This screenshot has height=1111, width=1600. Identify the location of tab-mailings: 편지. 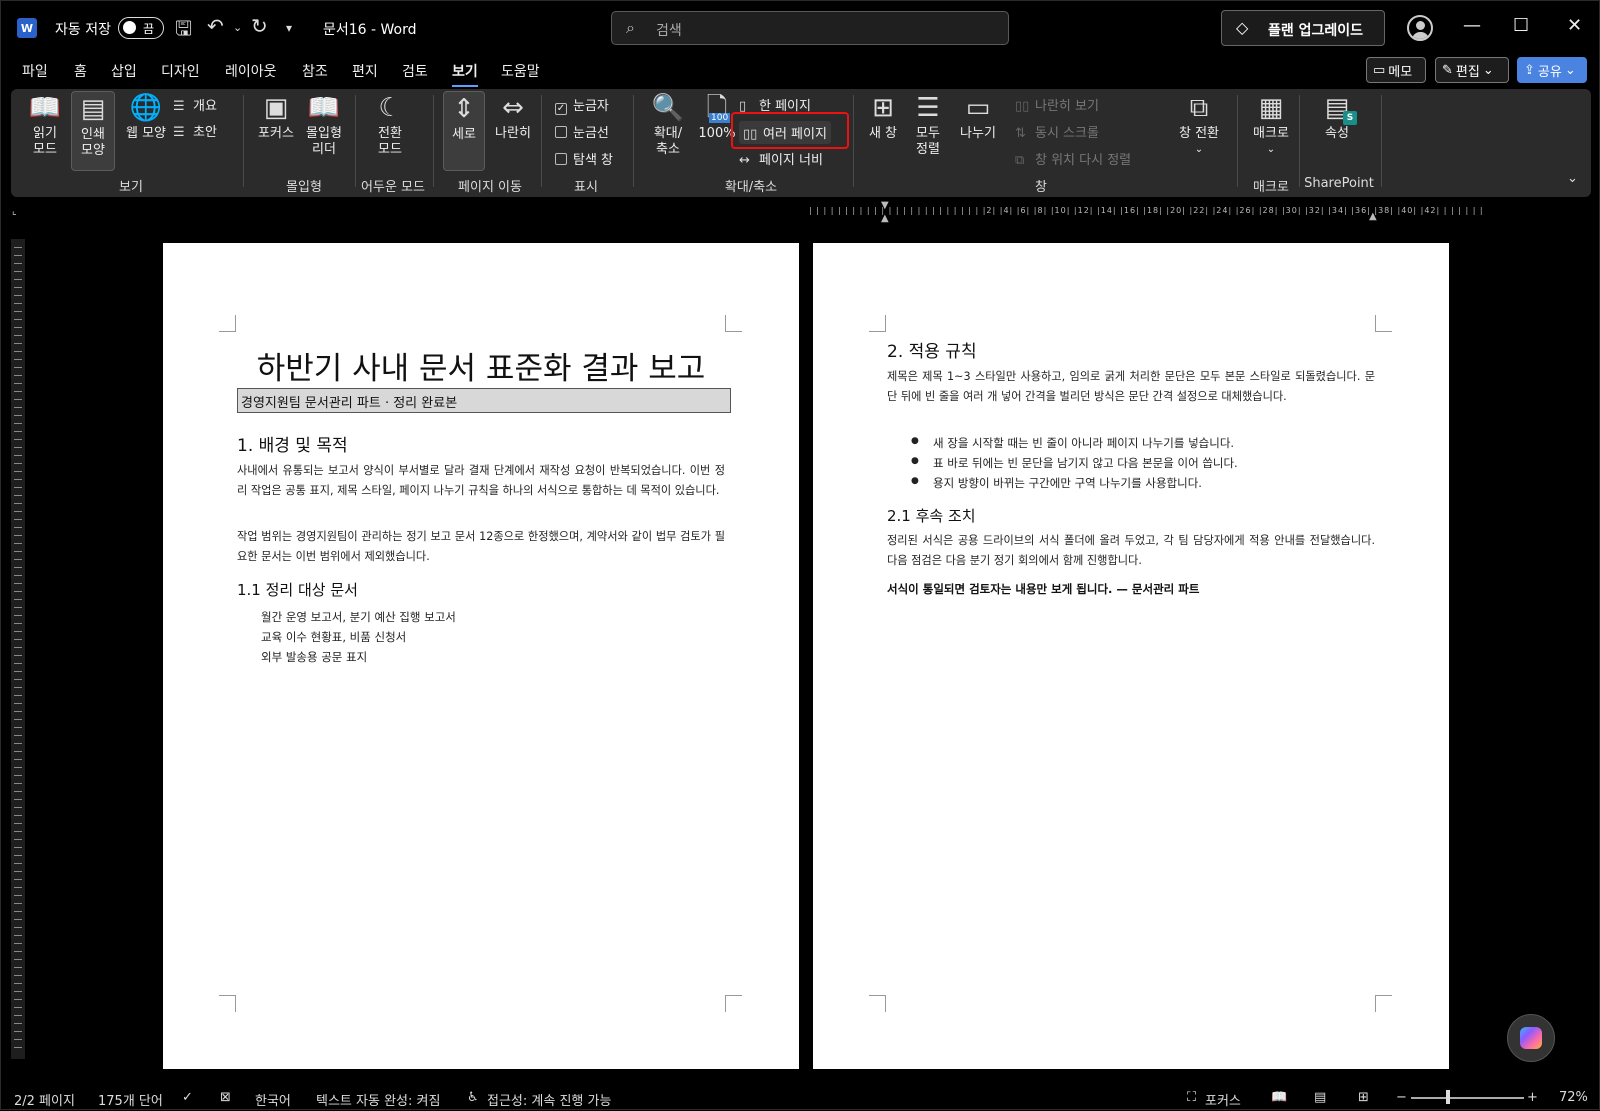
(365, 71).